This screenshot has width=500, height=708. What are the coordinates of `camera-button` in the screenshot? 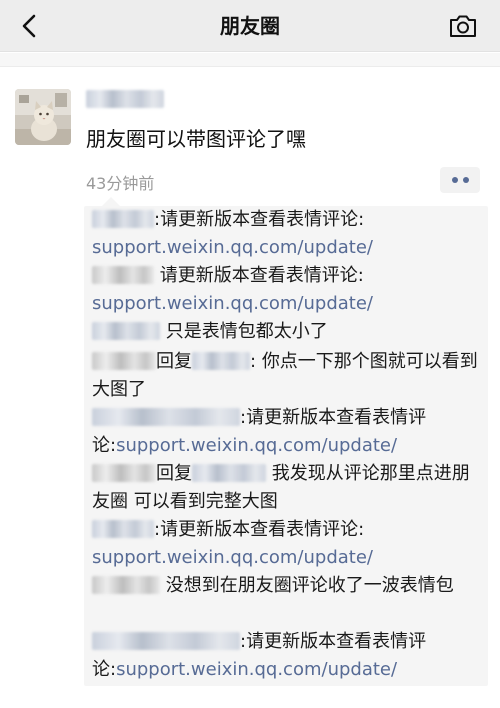 It's located at (463, 26).